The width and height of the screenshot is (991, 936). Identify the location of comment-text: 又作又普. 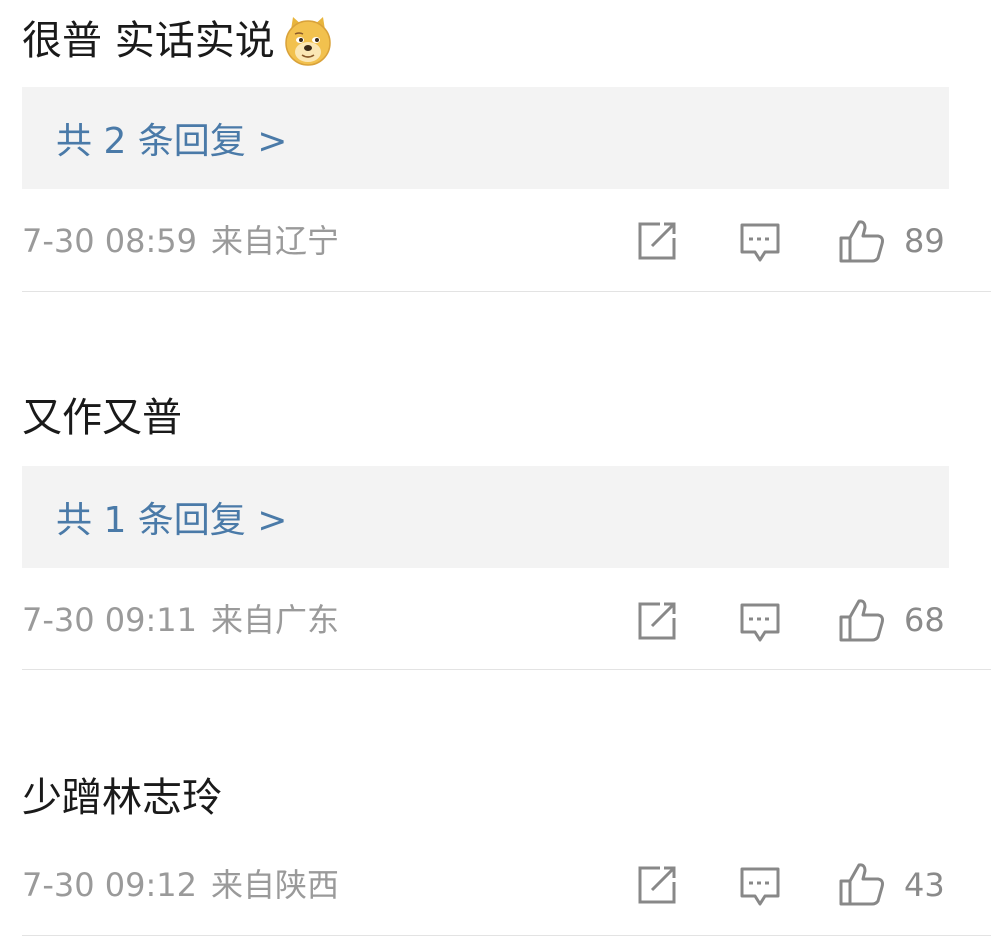
(102, 418).